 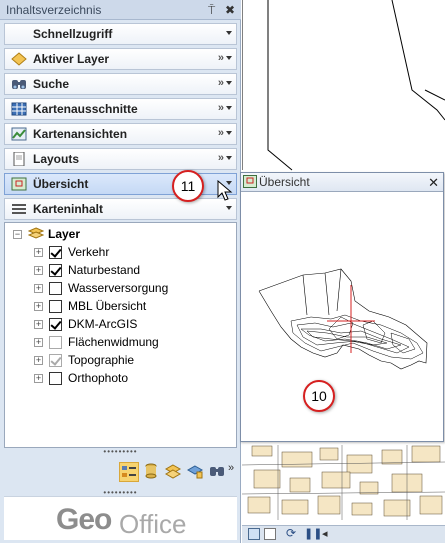 What do you see at coordinates (343, 534) in the screenshot?
I see `map-status-bar: ⟳ ❚❚ ◂` at bounding box center [343, 534].